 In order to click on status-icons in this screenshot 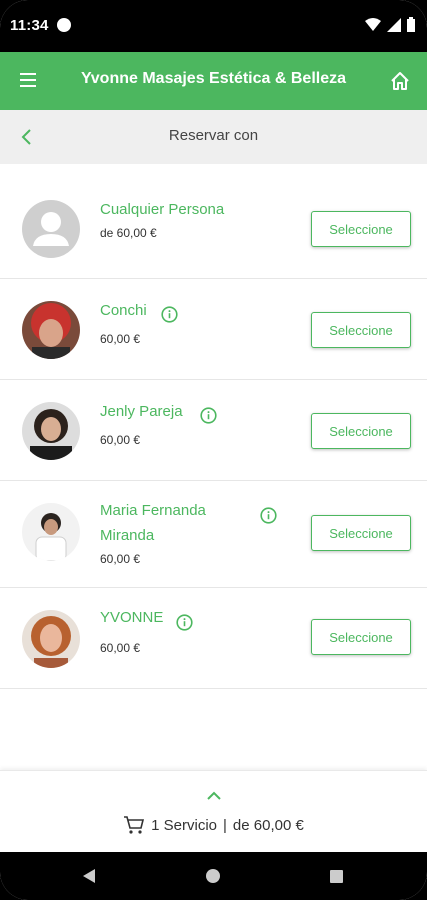, I will do `click(390, 24)`.